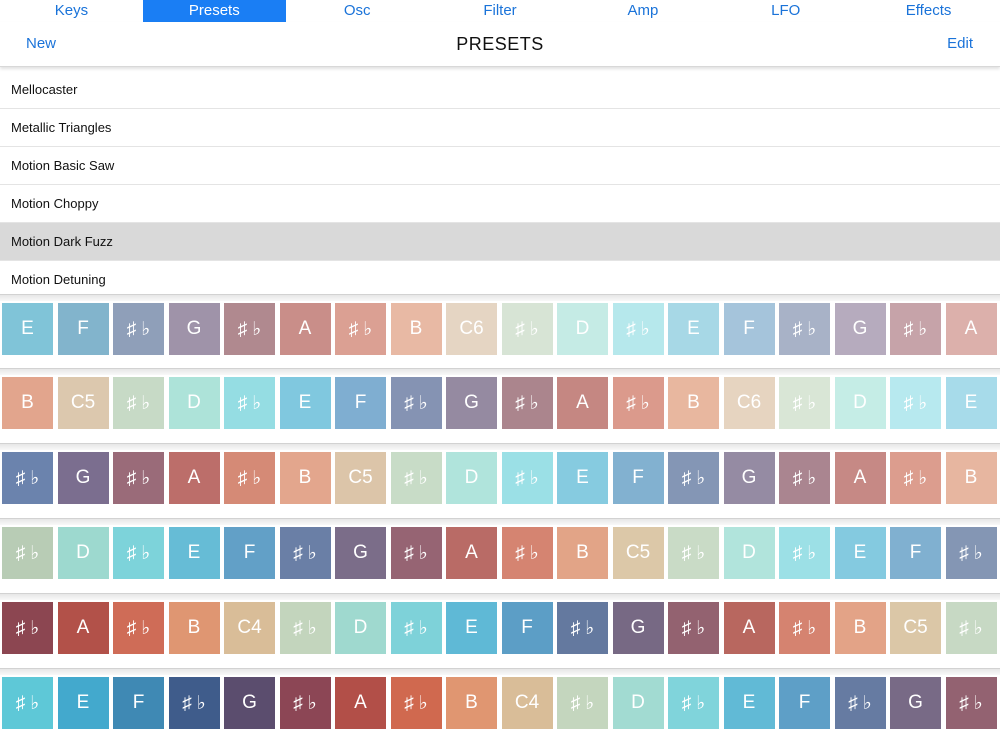 The height and width of the screenshot is (750, 1000). What do you see at coordinates (785, 11) in the screenshot?
I see `tab-lfo: LFO` at bounding box center [785, 11].